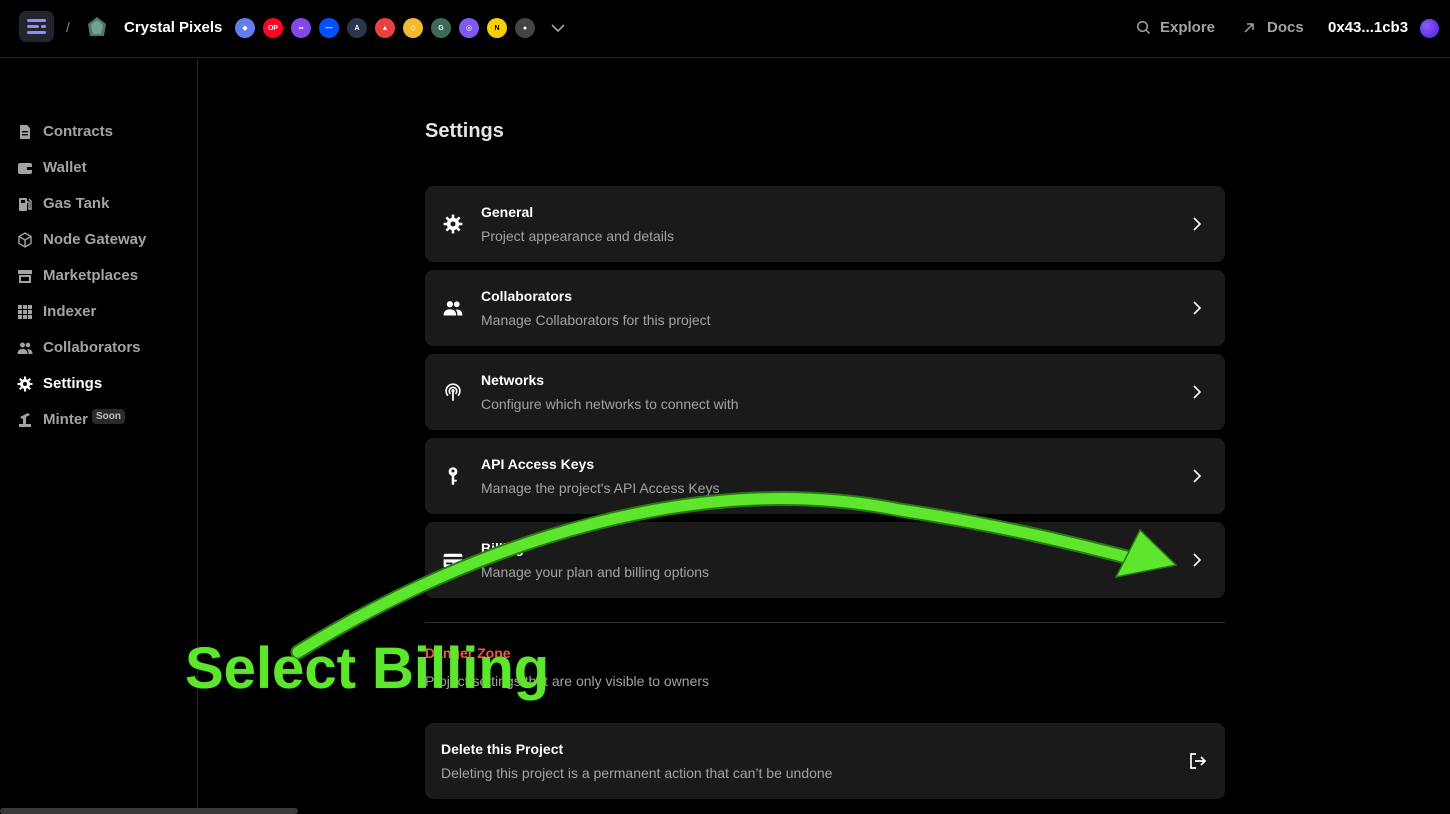  What do you see at coordinates (95, 239) in the screenshot?
I see `sidebar-item-label: Node Gateway` at bounding box center [95, 239].